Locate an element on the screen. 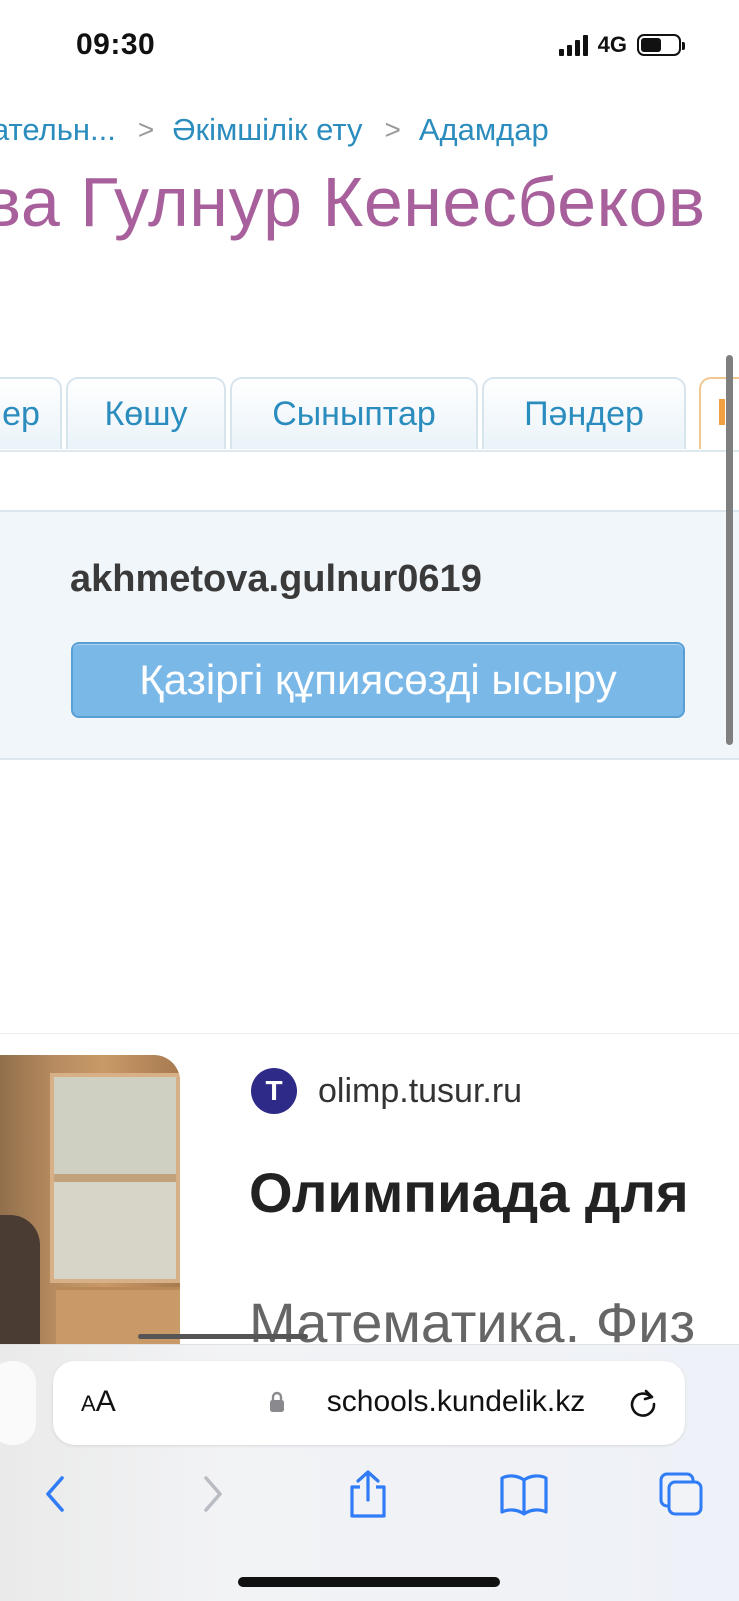  book-icon is located at coordinates (524, 1495).